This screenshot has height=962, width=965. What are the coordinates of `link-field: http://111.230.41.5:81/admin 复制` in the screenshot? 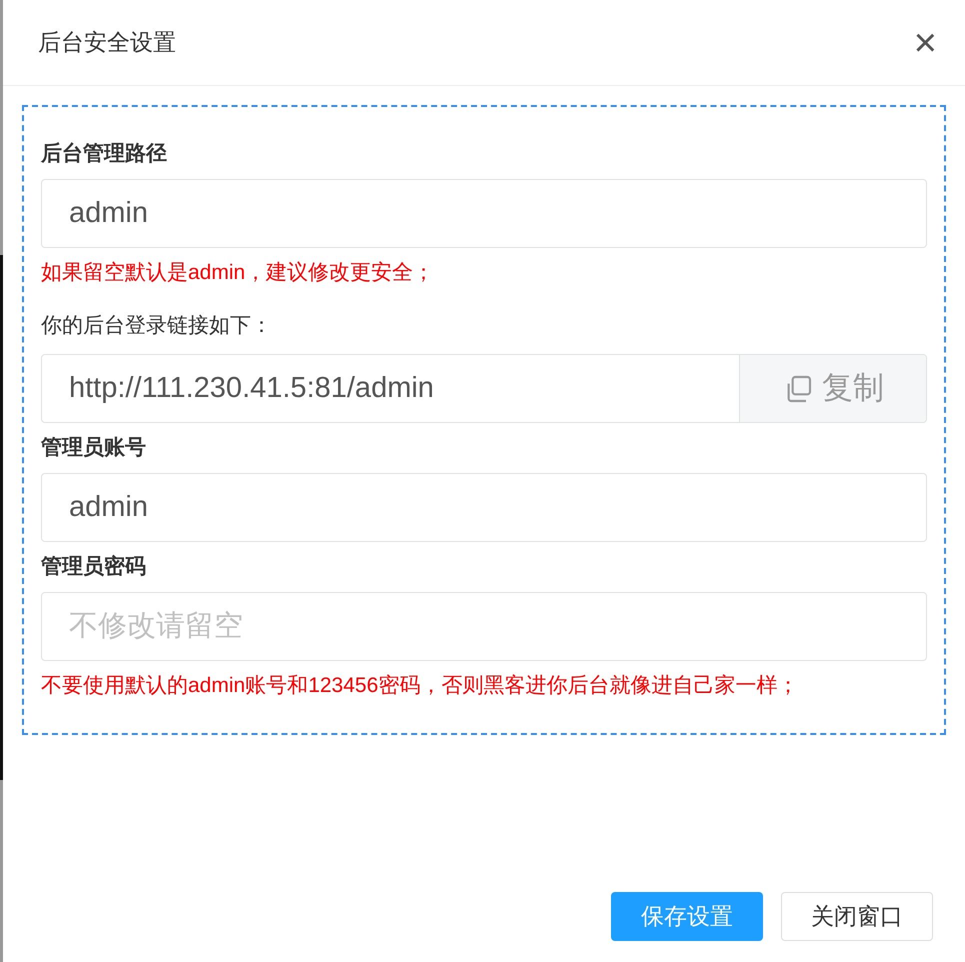 It's located at (484, 388).